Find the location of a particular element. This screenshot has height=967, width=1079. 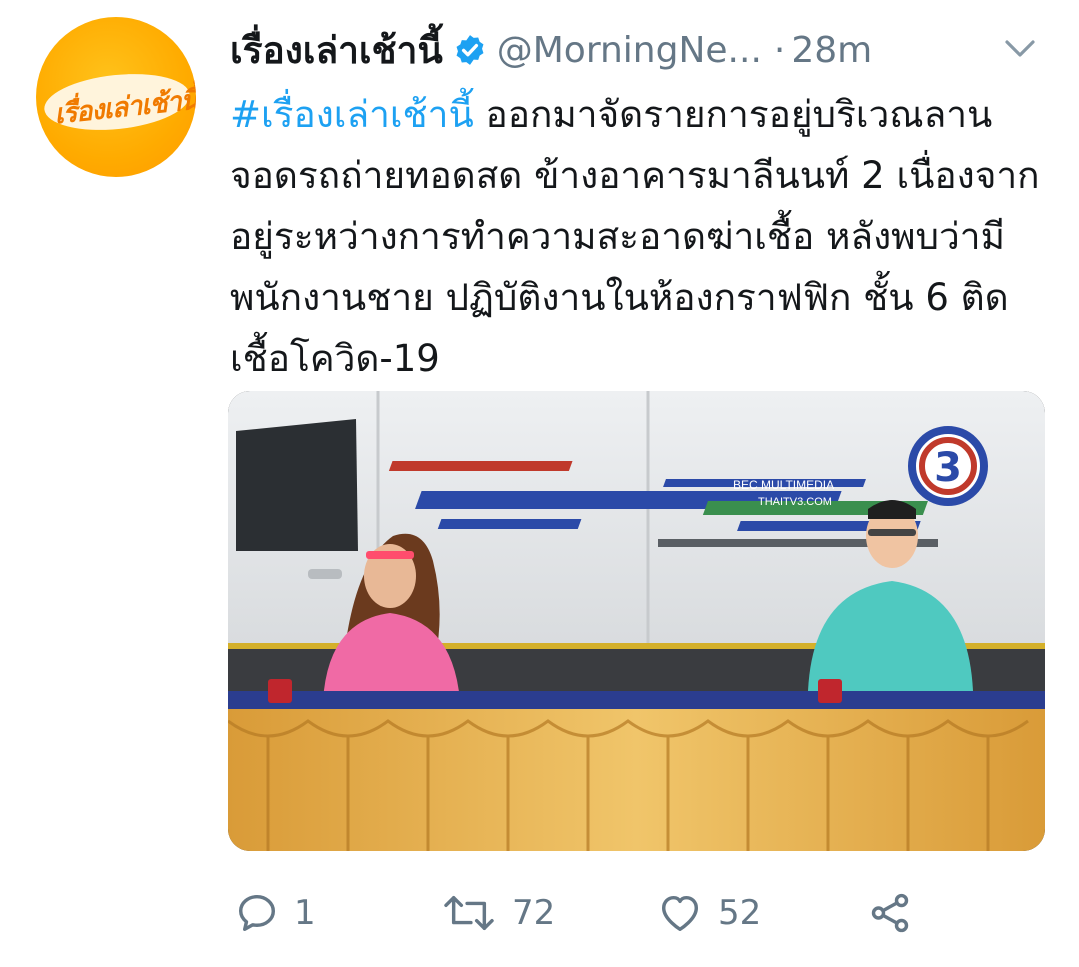

chevron-down-icon is located at coordinates (1020, 49).